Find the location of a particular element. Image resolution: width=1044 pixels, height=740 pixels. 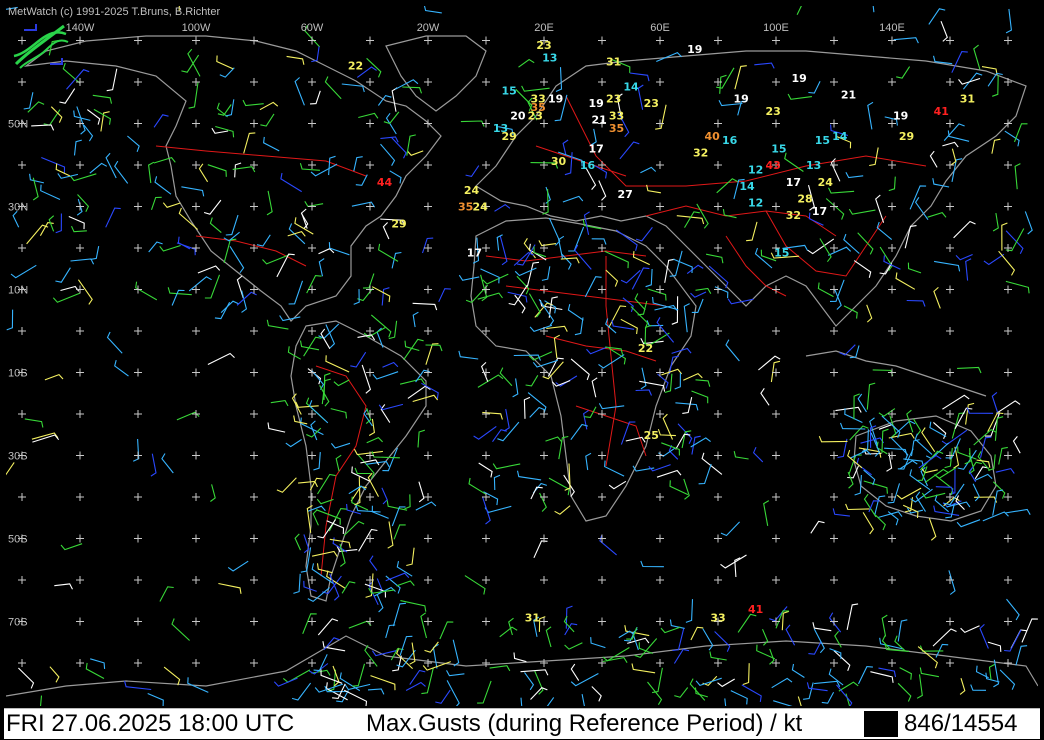

status-color-box is located at coordinates (881, 724).